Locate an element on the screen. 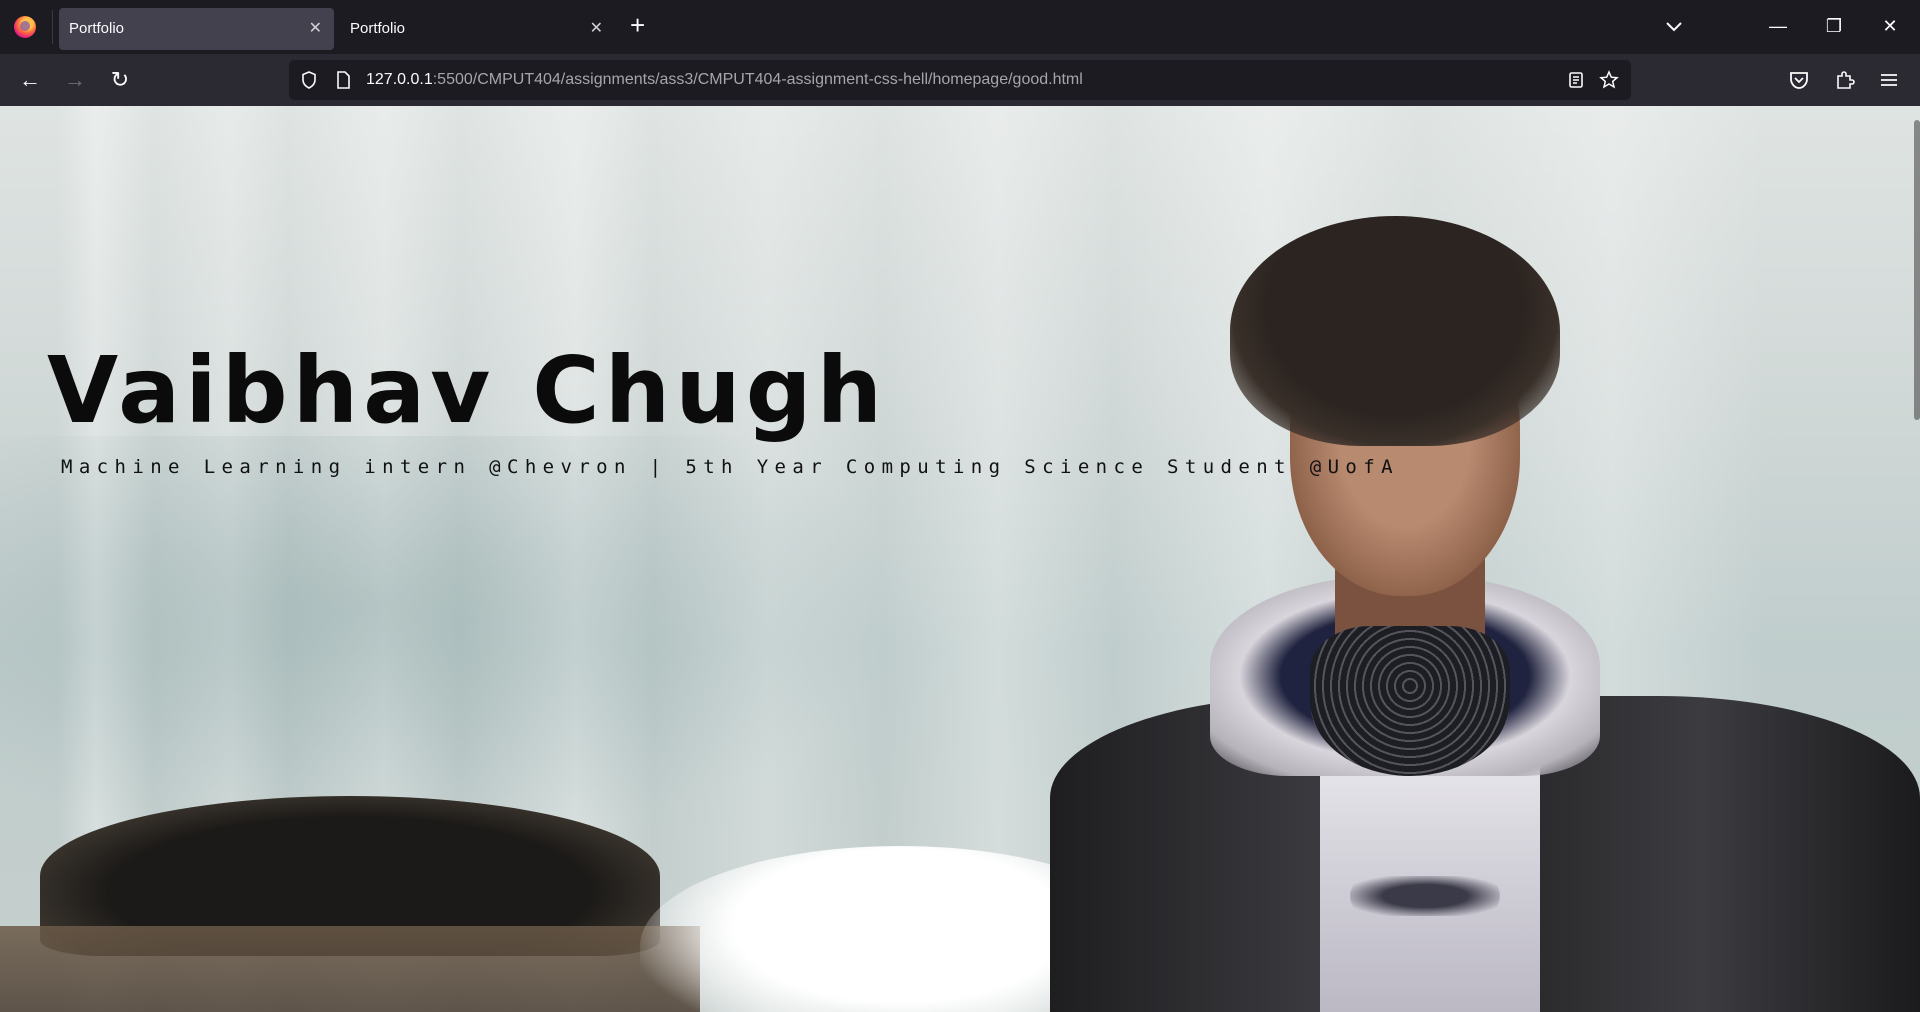  pocket-icon is located at coordinates (1799, 80).